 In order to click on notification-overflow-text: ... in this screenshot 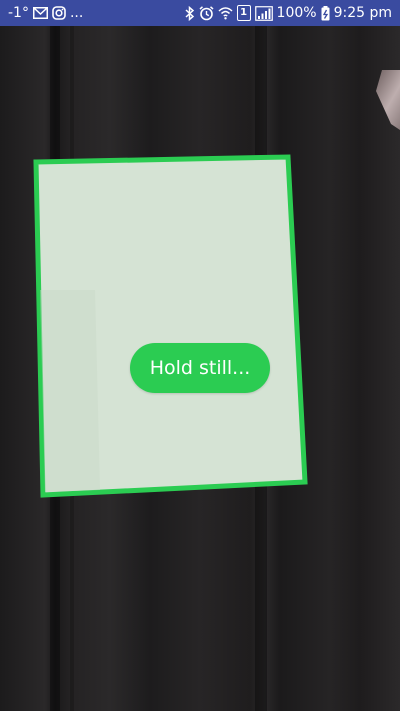, I will do `click(76, 13)`.